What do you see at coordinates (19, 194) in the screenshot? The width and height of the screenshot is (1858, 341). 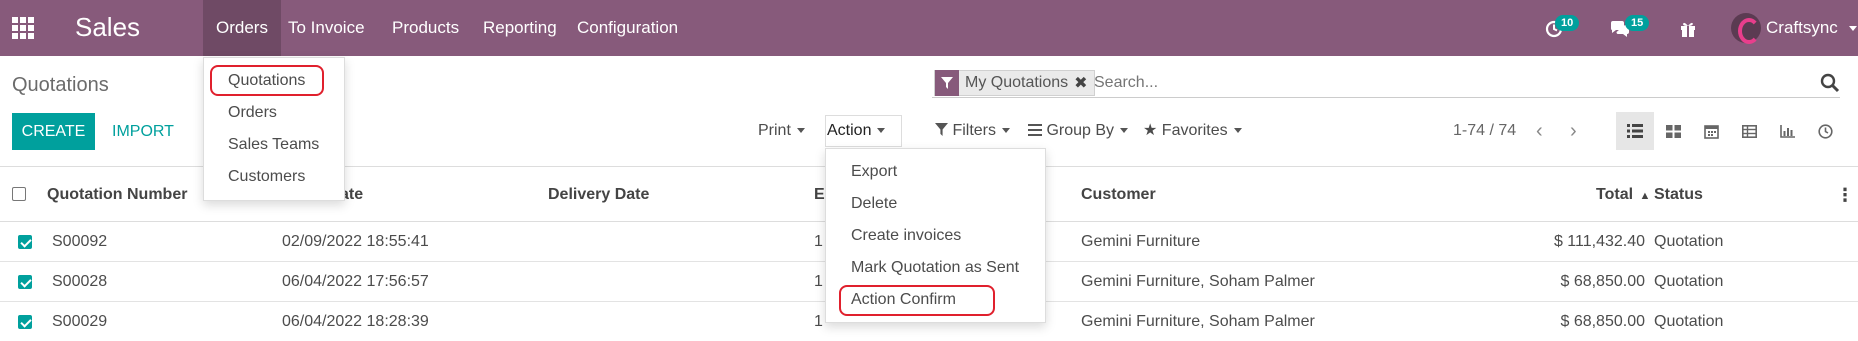 I see `select-all-checkbox` at bounding box center [19, 194].